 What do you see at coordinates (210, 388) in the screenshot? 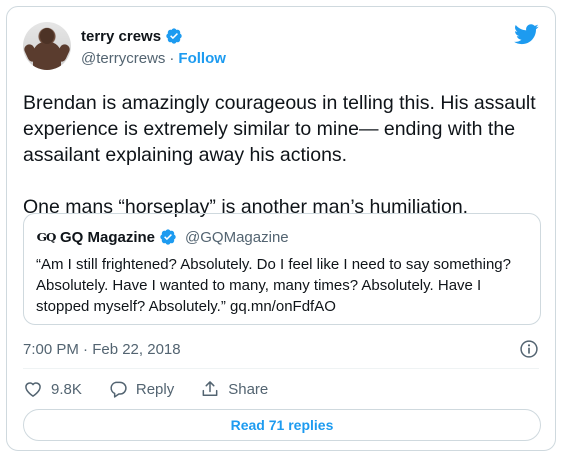
I see `share-icon` at bounding box center [210, 388].